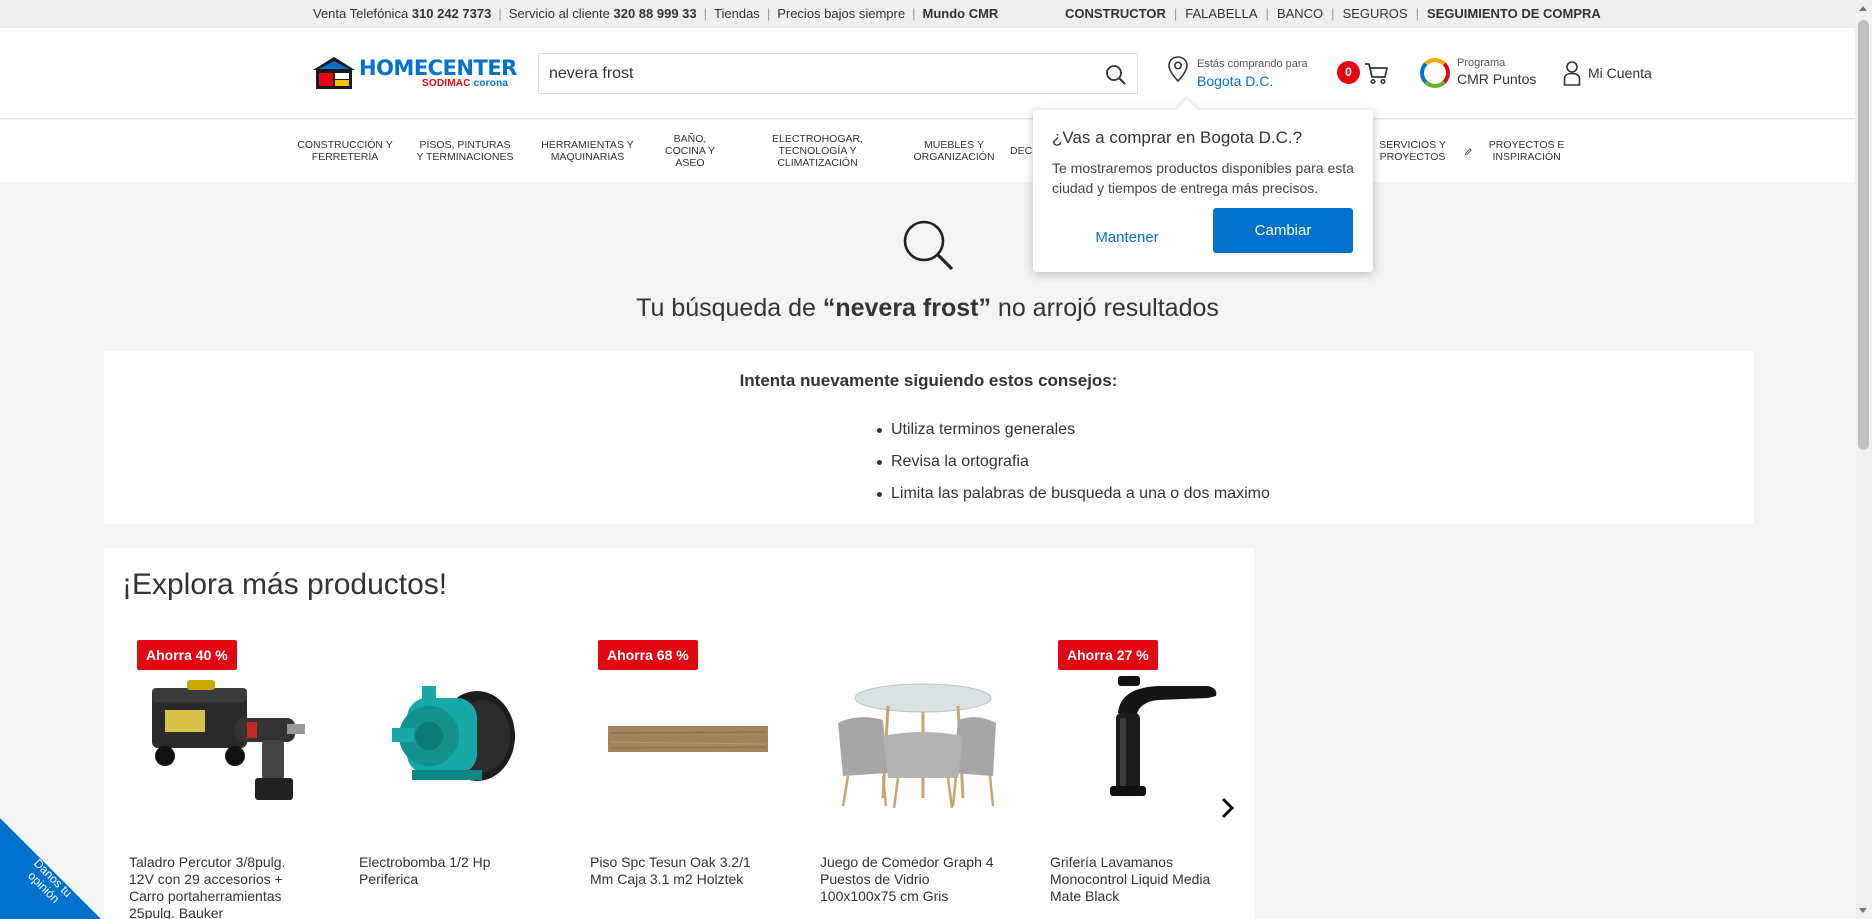 This screenshot has width=1872, height=919. I want to click on topbar-constructor-link: CONSTRUCTOR, so click(1115, 13).